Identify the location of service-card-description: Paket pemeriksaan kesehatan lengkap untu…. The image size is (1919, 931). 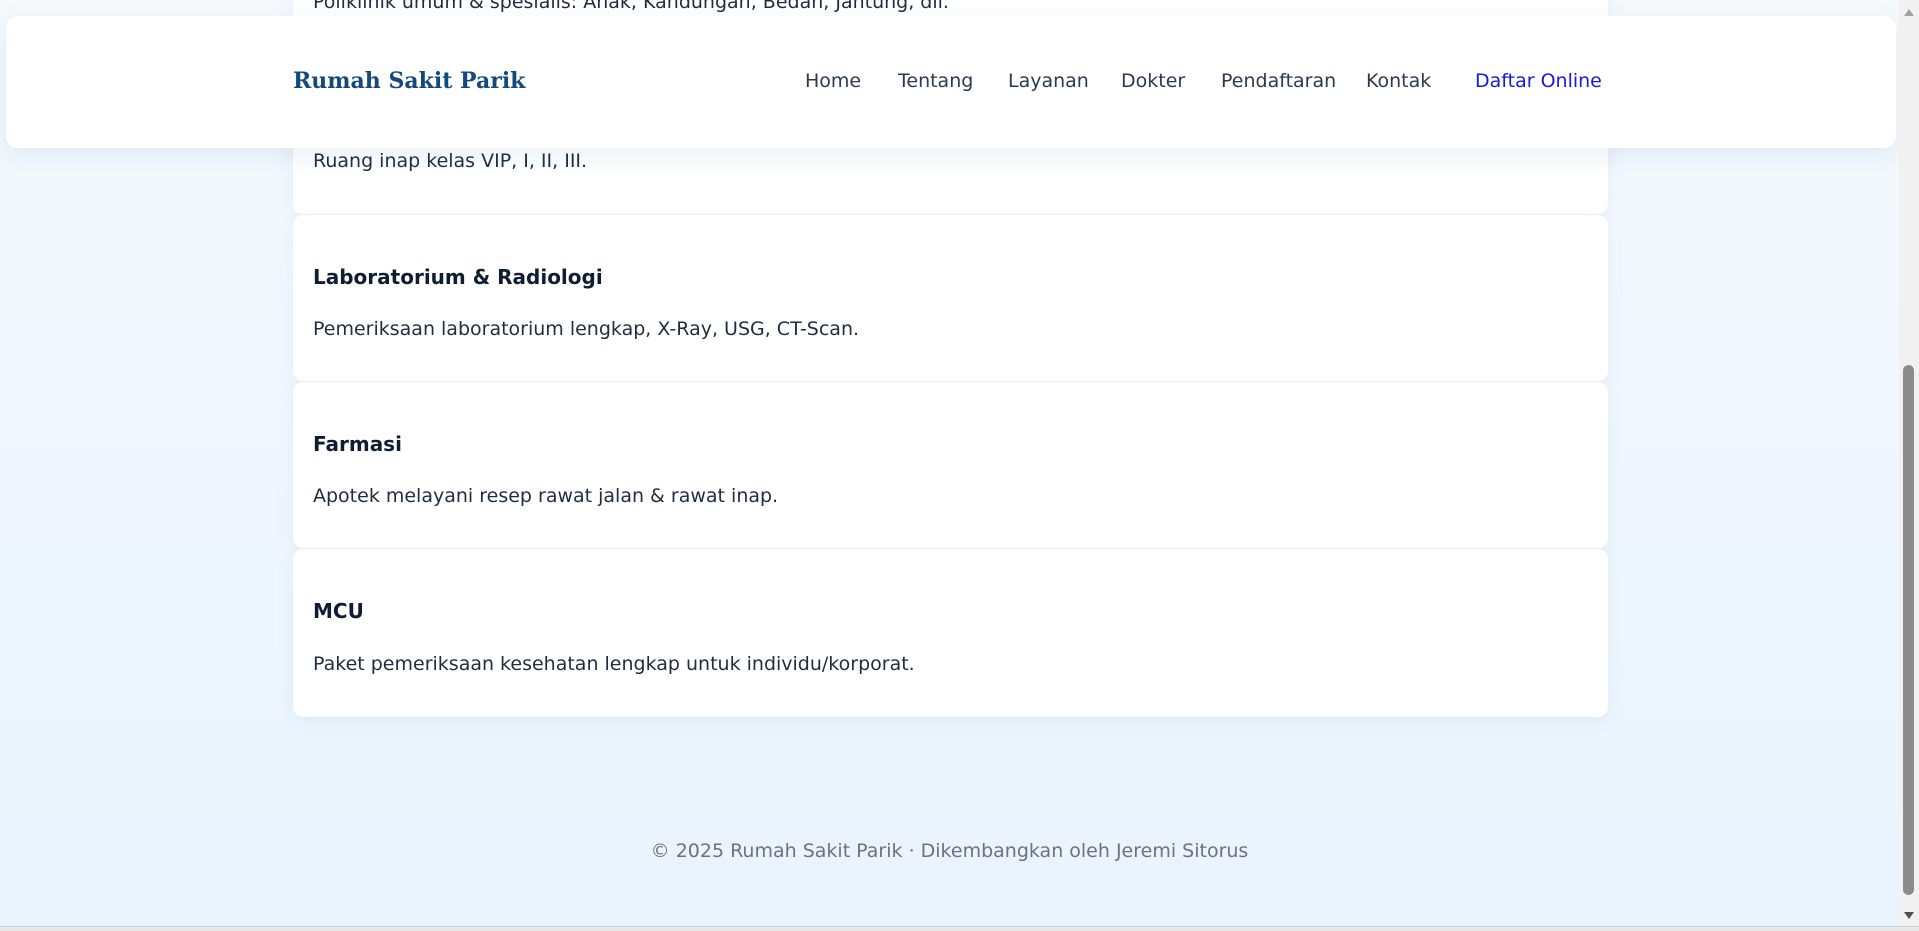
(614, 664).